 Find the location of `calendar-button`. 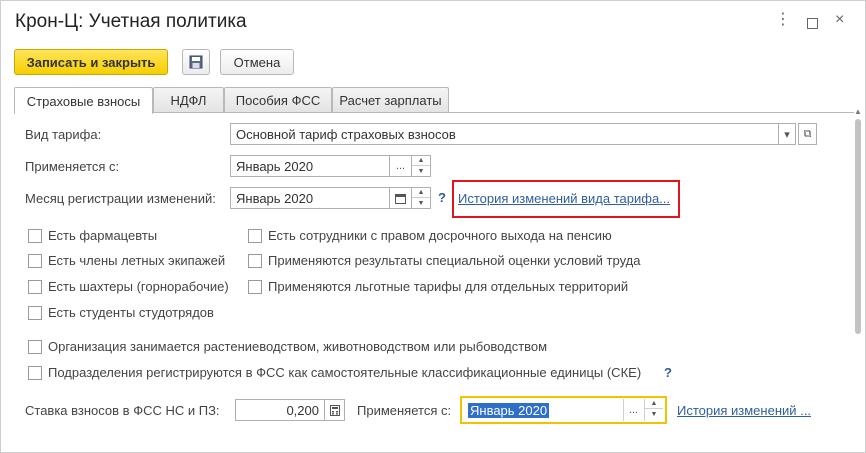

calendar-button is located at coordinates (401, 198).